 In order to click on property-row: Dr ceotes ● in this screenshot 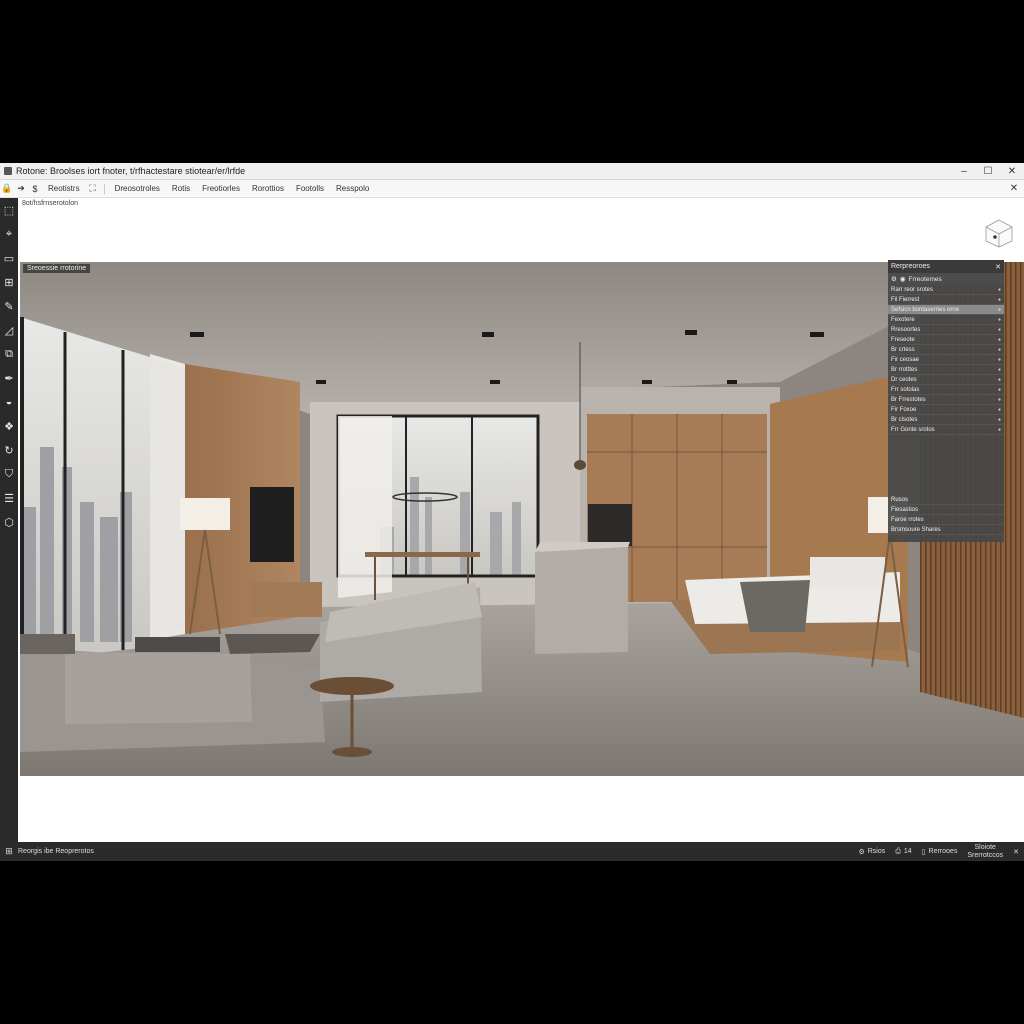, I will do `click(946, 380)`.